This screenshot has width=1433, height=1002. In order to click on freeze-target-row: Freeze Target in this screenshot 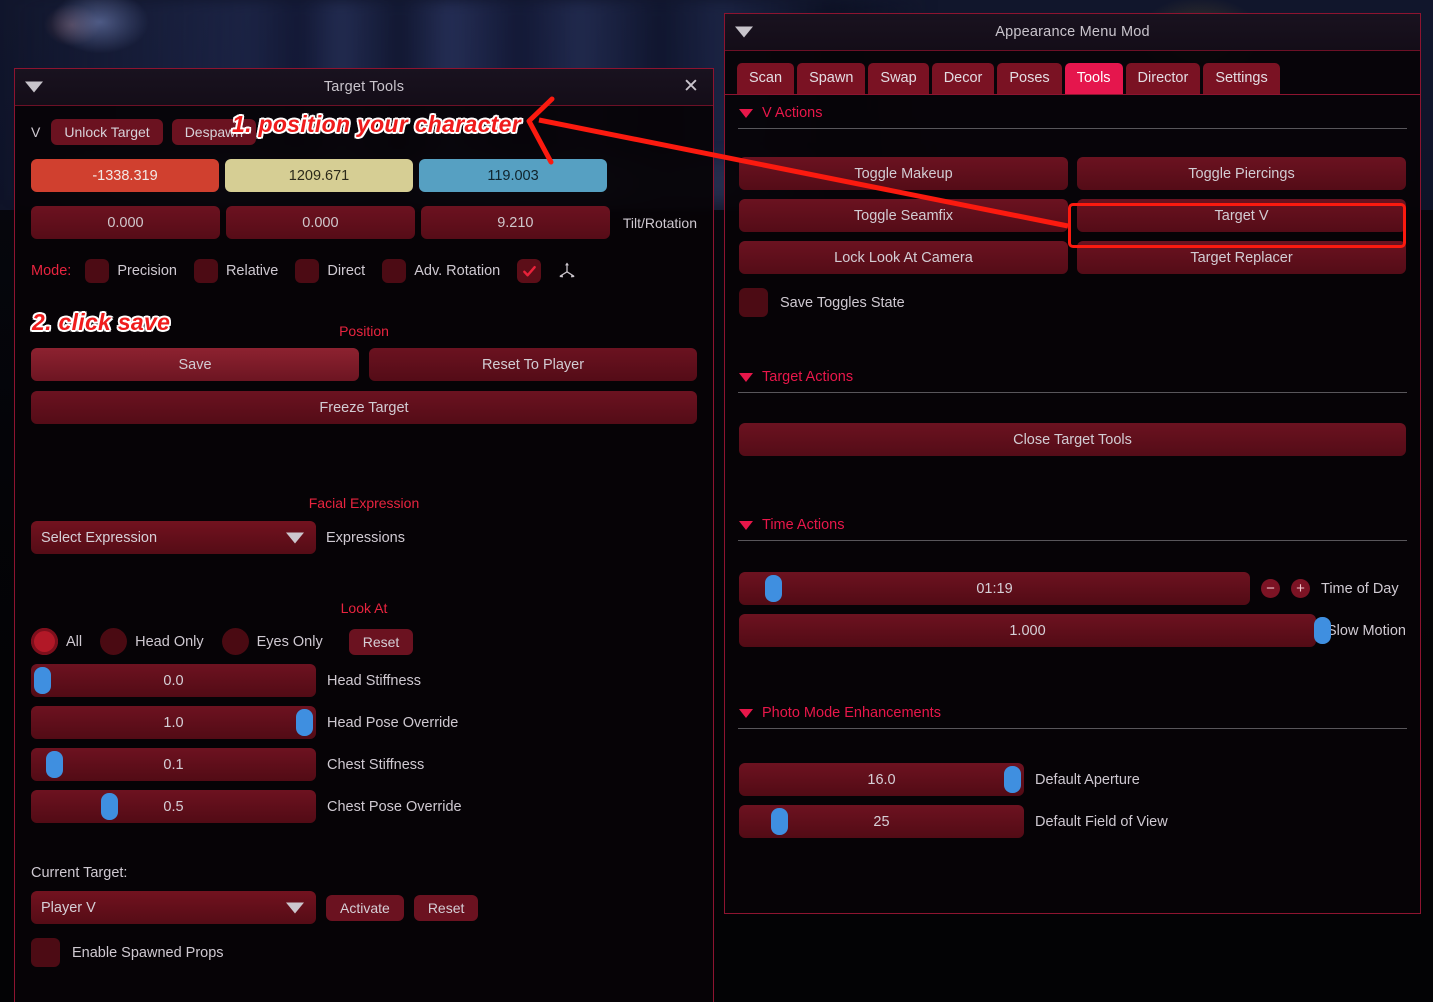, I will do `click(364, 407)`.